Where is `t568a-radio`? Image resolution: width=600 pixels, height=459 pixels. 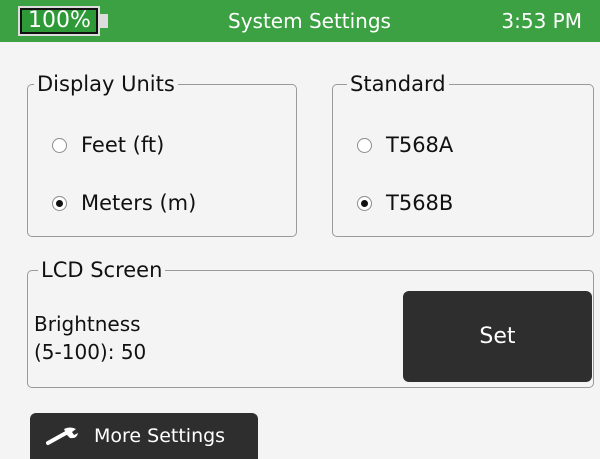
t568a-radio is located at coordinates (364, 145).